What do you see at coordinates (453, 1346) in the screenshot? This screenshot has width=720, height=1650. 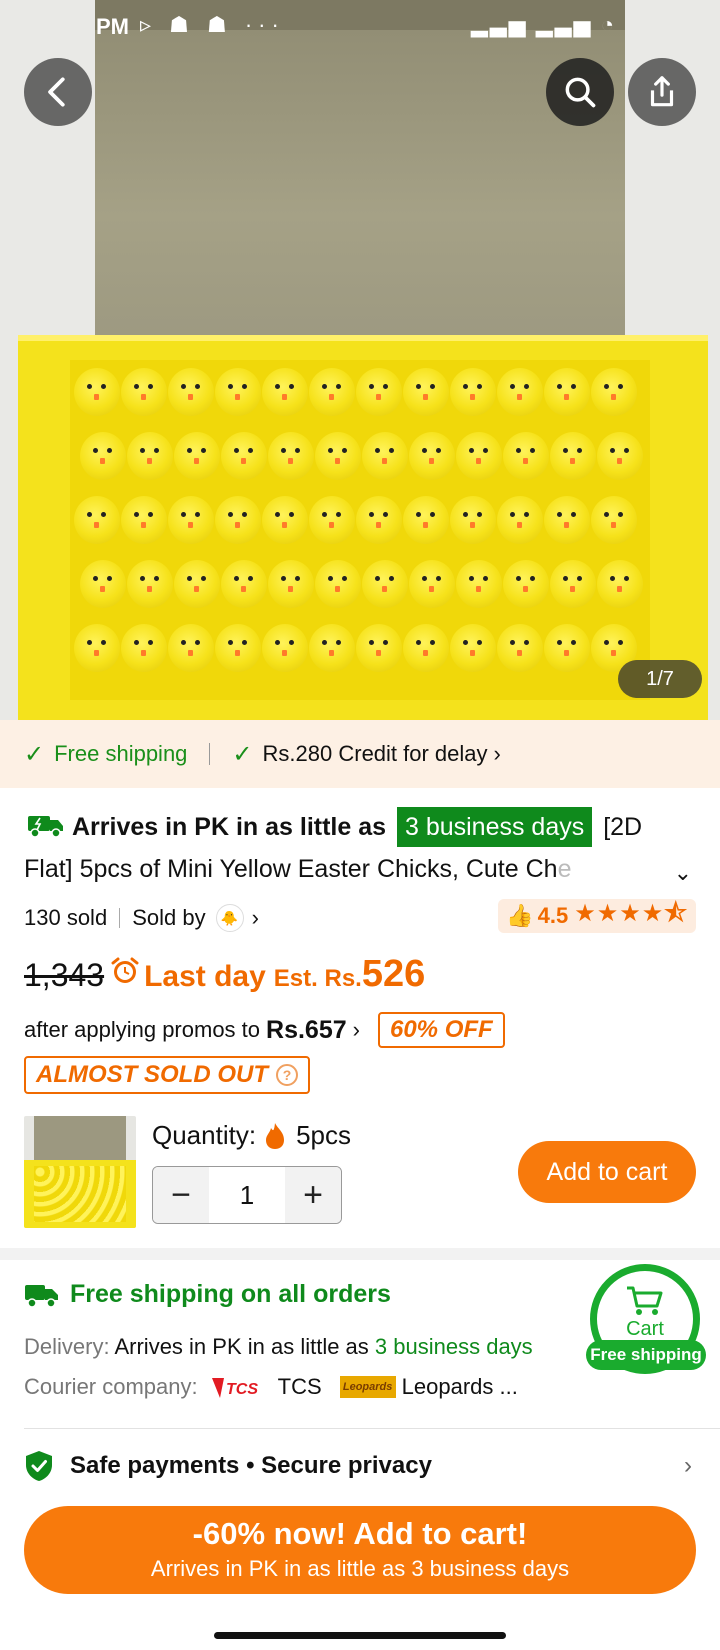 I see `delivery-days: 3 business days` at bounding box center [453, 1346].